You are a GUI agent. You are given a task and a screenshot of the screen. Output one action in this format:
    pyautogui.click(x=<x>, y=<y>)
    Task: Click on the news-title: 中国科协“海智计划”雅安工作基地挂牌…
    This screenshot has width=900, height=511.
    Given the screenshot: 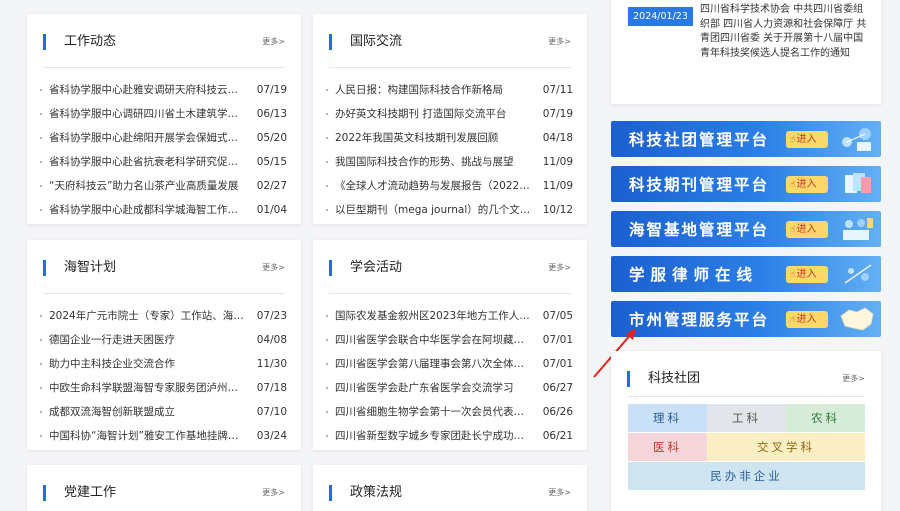 What is the action you would take?
    pyautogui.click(x=147, y=436)
    